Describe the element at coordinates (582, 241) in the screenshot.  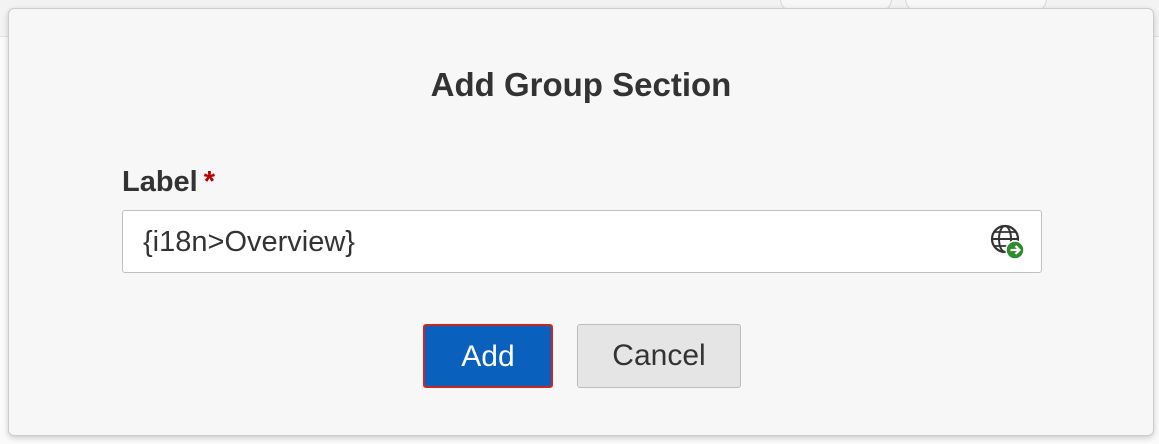
I see `label-input: {i18n>Overview}` at that location.